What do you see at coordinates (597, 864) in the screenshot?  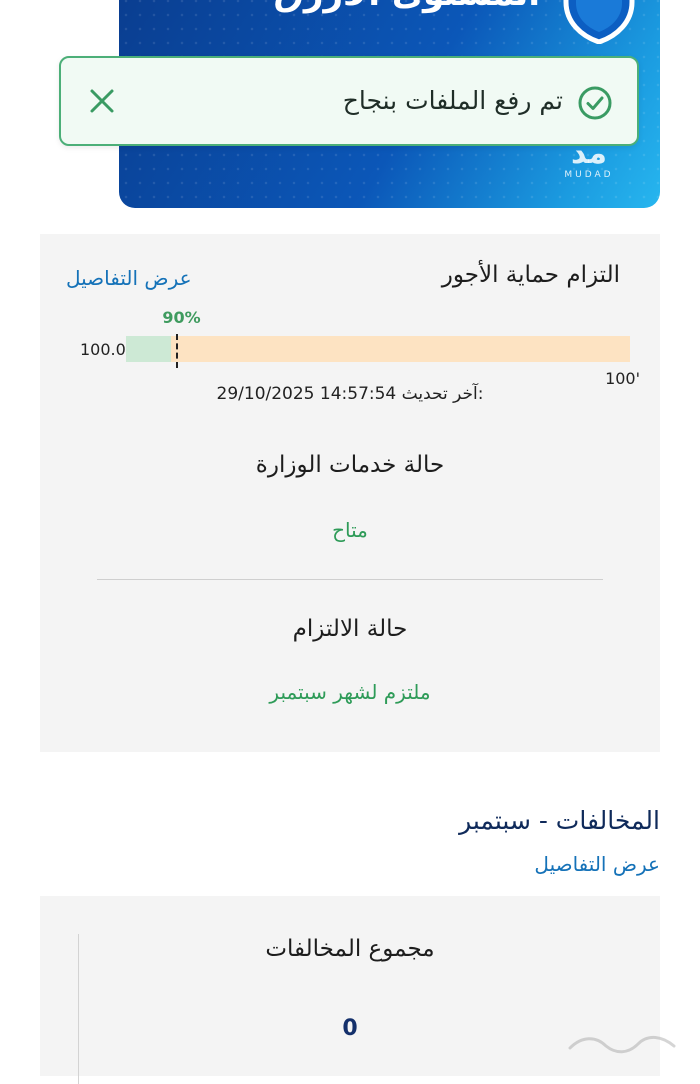 I see `violations-details-link: عرض التفاصيل` at bounding box center [597, 864].